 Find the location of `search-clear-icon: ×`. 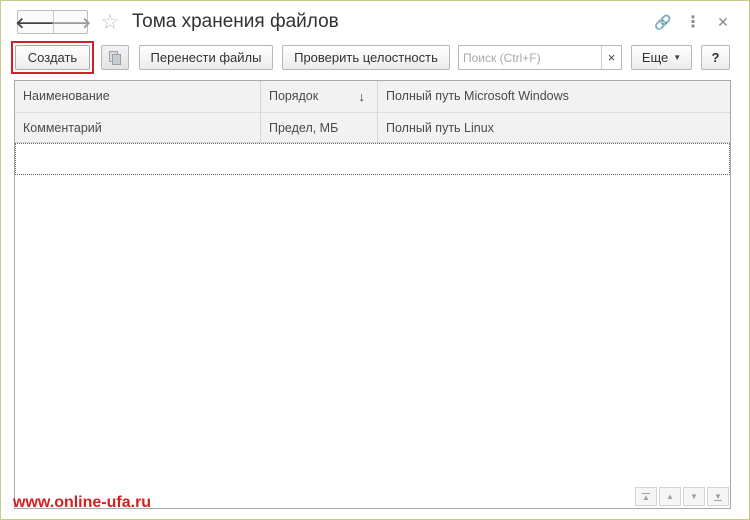

search-clear-icon: × is located at coordinates (611, 57).